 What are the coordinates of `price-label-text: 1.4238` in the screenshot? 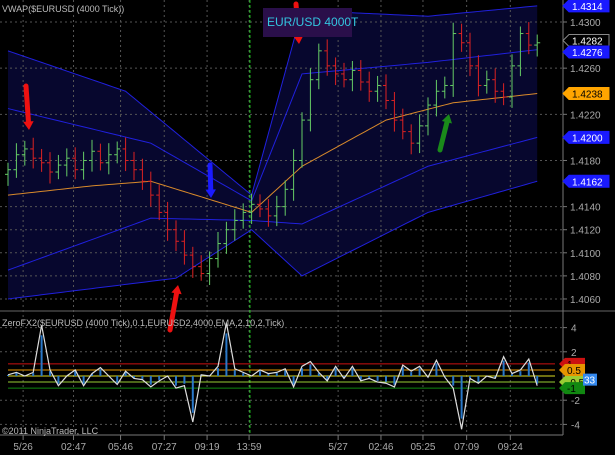 It's located at (587, 95).